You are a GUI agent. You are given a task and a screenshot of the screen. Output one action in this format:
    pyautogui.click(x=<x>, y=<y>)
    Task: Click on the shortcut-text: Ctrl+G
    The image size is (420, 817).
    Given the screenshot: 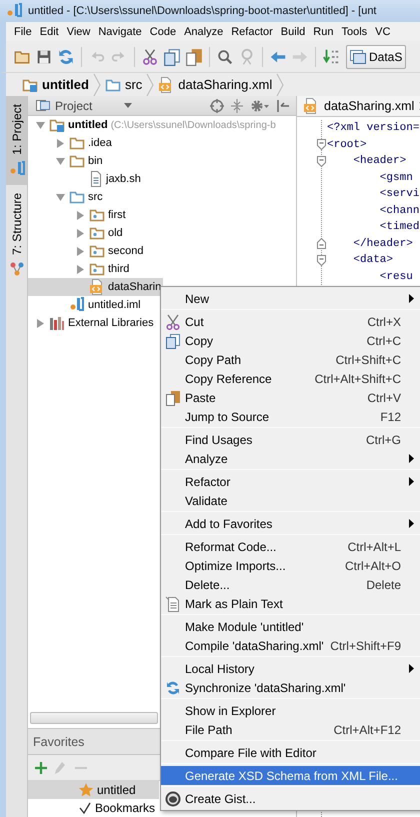 What is the action you would take?
    pyautogui.click(x=383, y=439)
    